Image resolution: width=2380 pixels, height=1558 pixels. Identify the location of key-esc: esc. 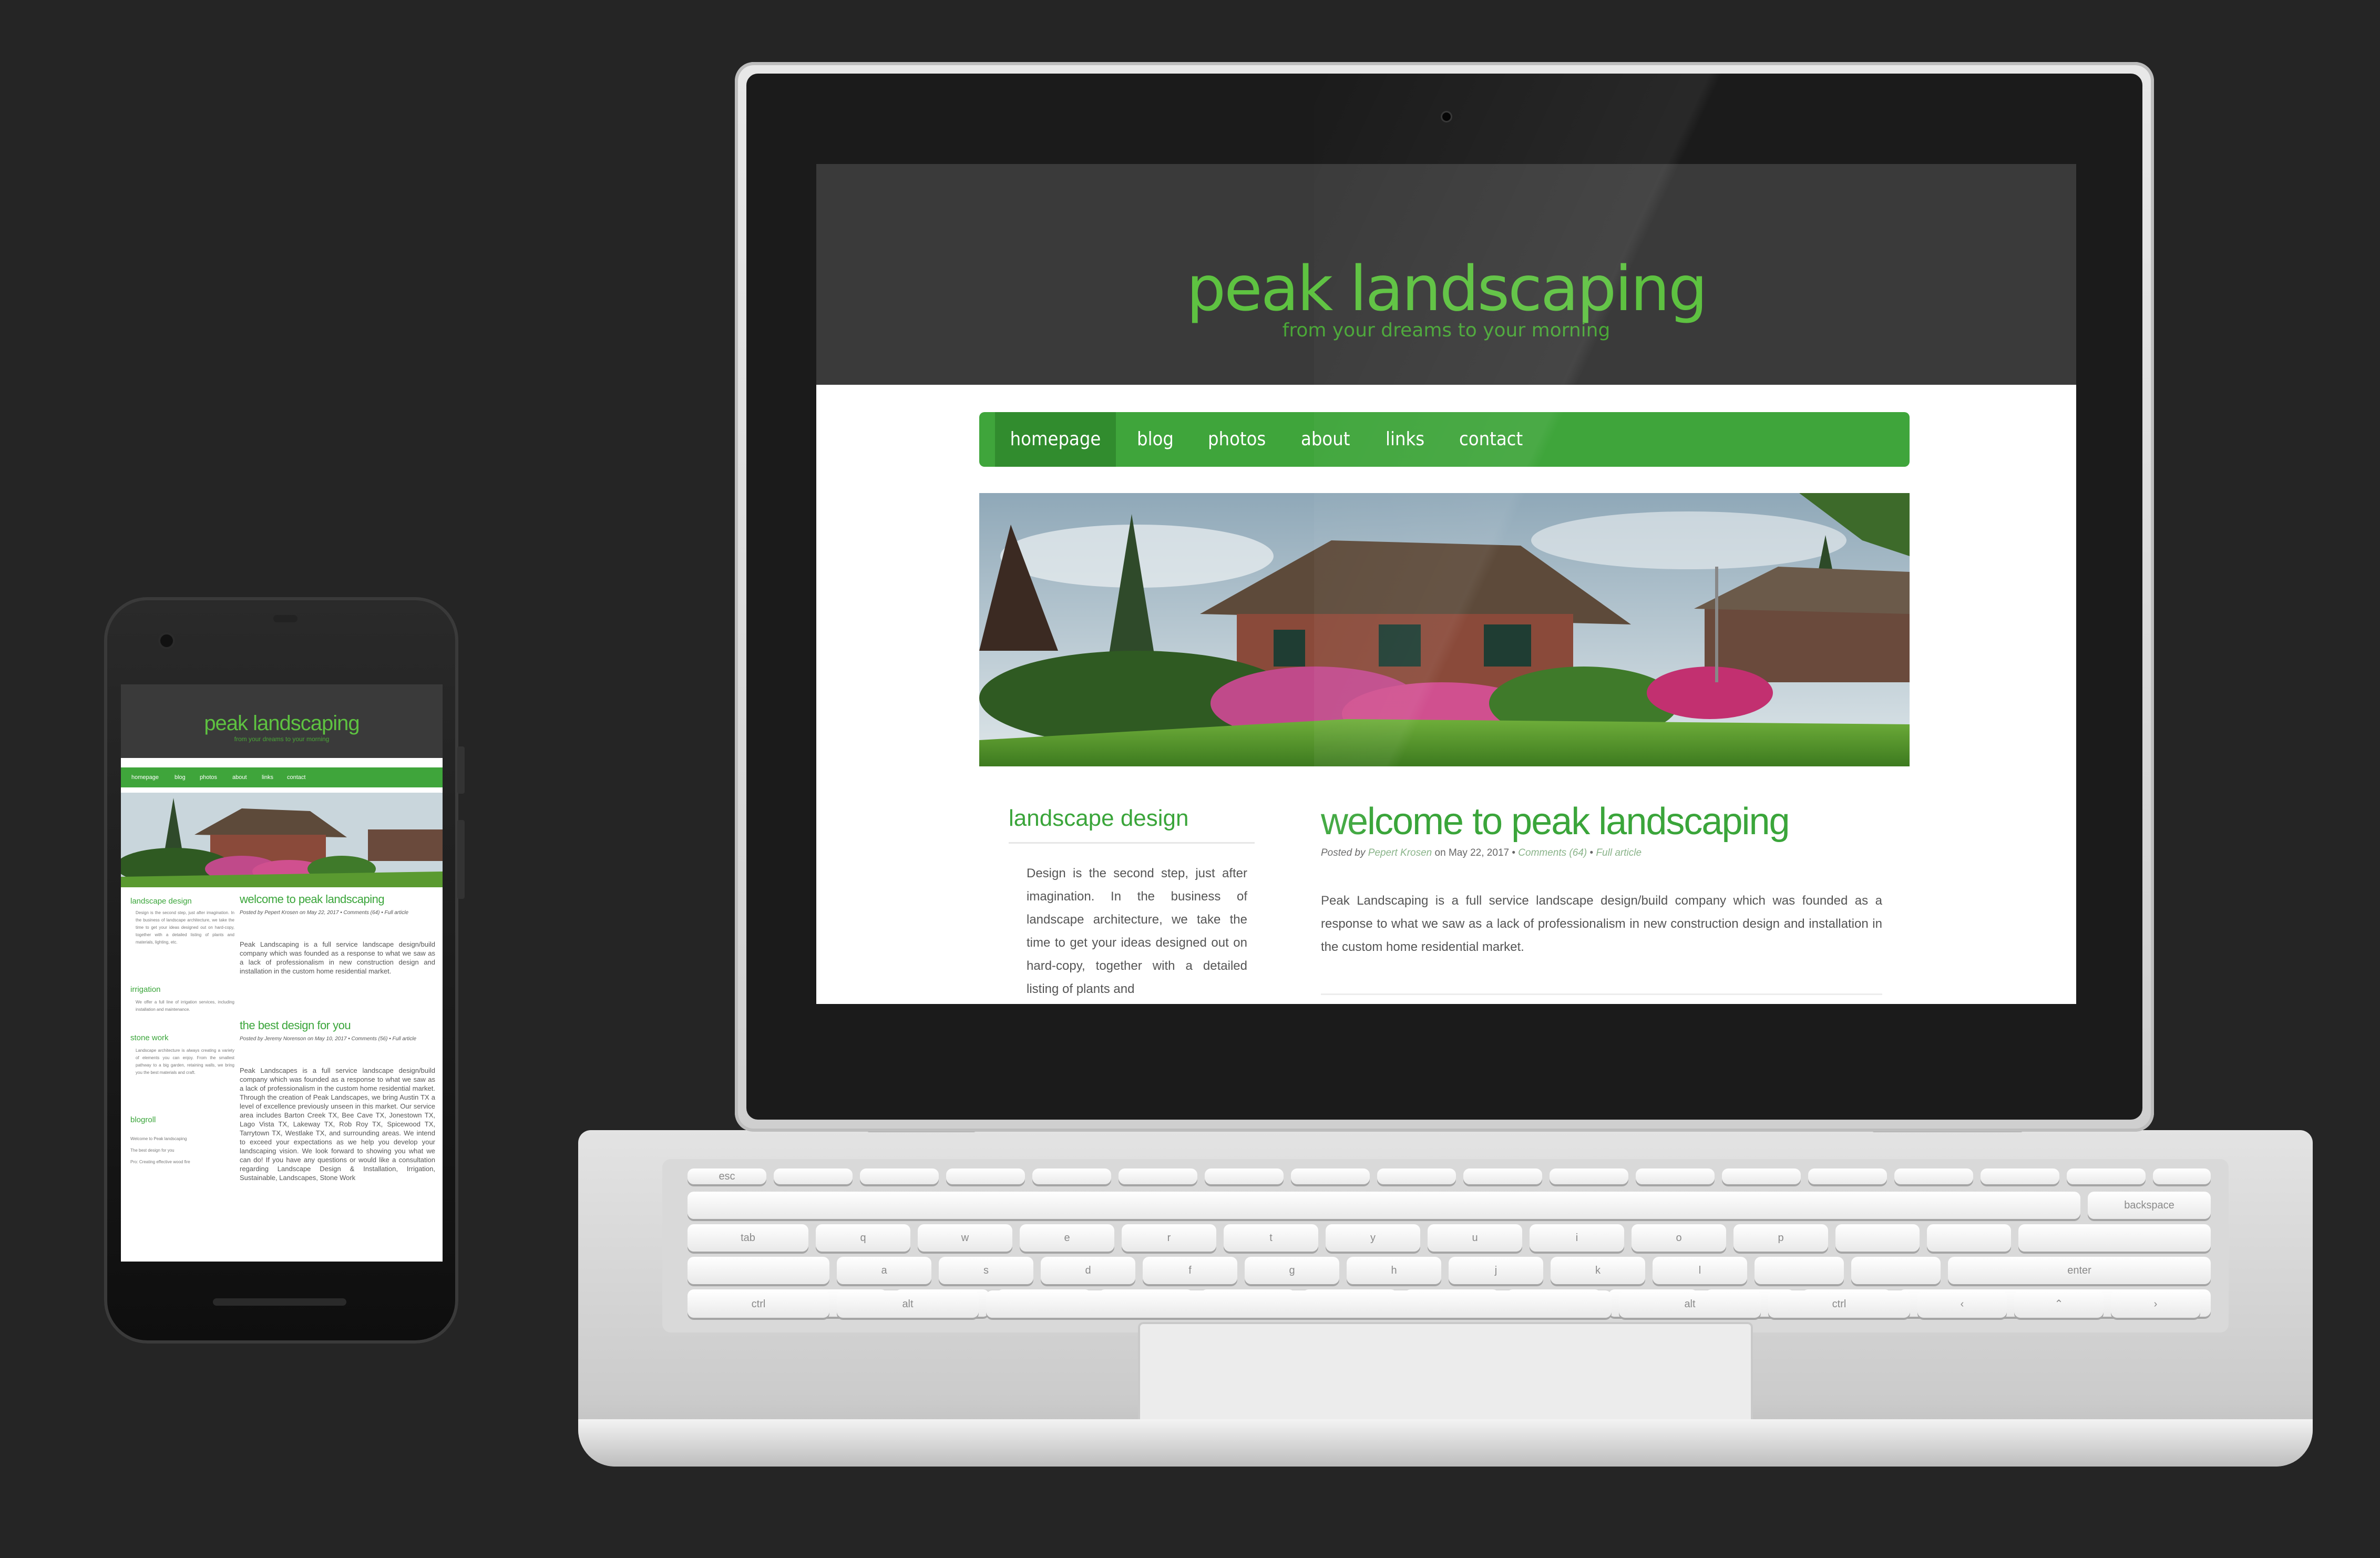
(727, 1176).